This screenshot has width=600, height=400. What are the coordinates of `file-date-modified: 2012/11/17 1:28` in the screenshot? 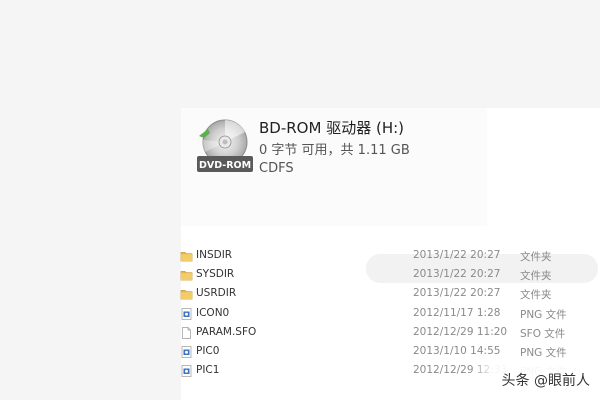 It's located at (457, 312).